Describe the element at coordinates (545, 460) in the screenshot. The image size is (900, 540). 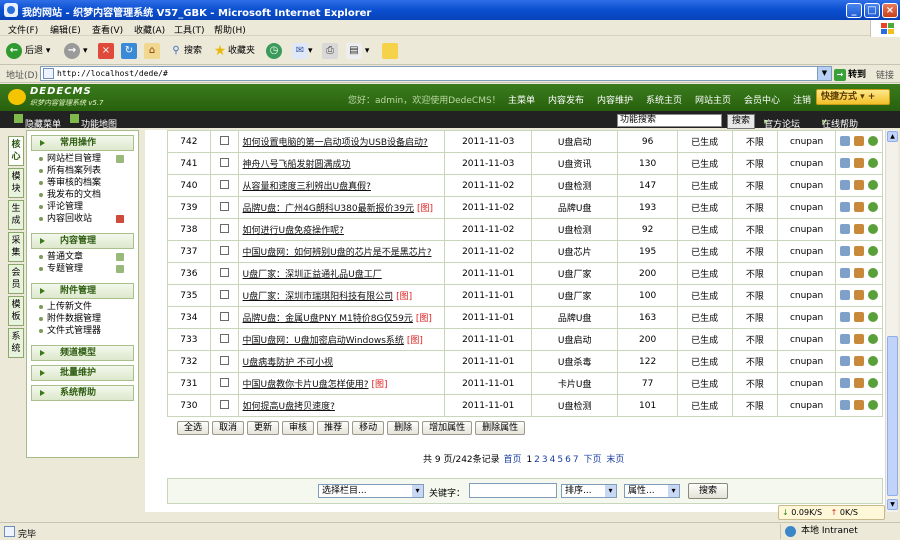
I see `pager-page: 3` at that location.